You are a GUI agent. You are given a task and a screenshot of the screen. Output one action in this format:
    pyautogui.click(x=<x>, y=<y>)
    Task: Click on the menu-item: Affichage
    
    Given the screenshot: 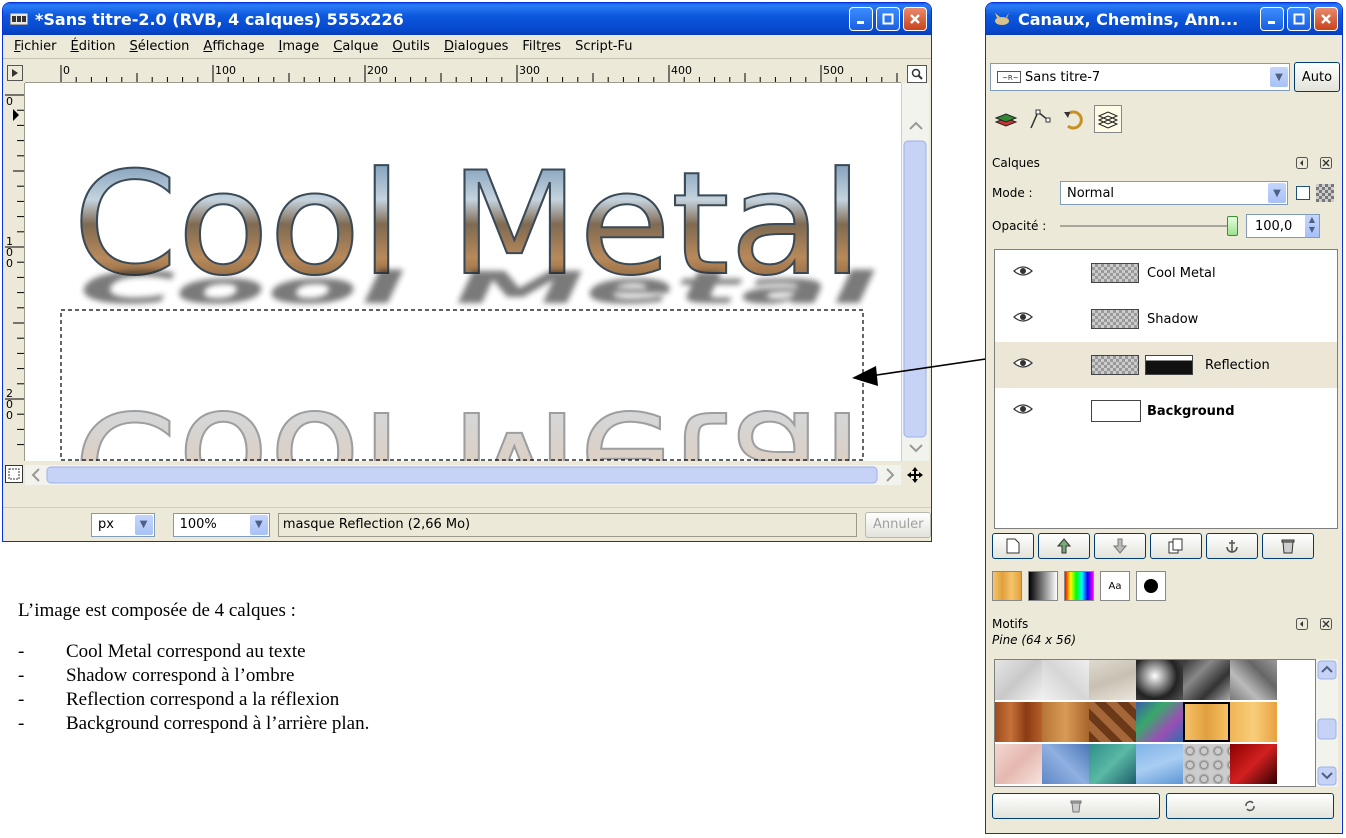 What is the action you would take?
    pyautogui.click(x=233, y=46)
    